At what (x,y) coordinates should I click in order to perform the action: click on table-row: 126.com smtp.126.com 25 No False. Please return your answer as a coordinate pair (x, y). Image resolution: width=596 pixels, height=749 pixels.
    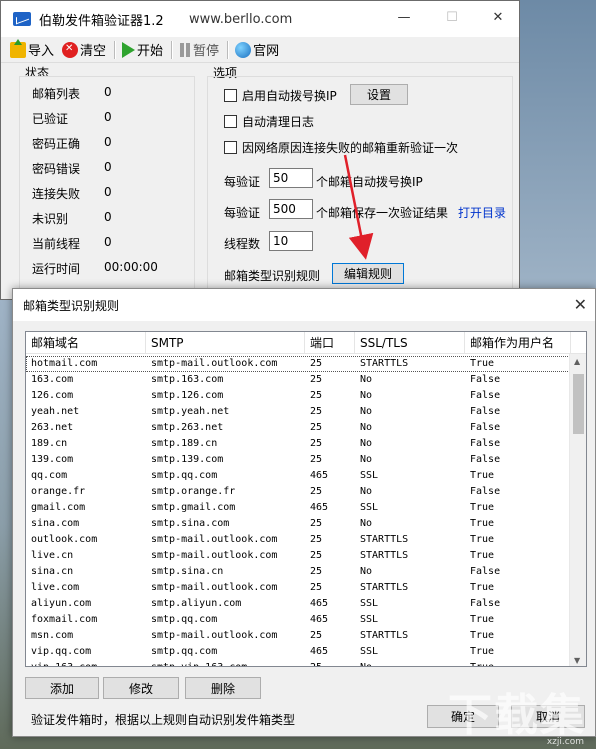
    Looking at the image, I should click on (306, 396).